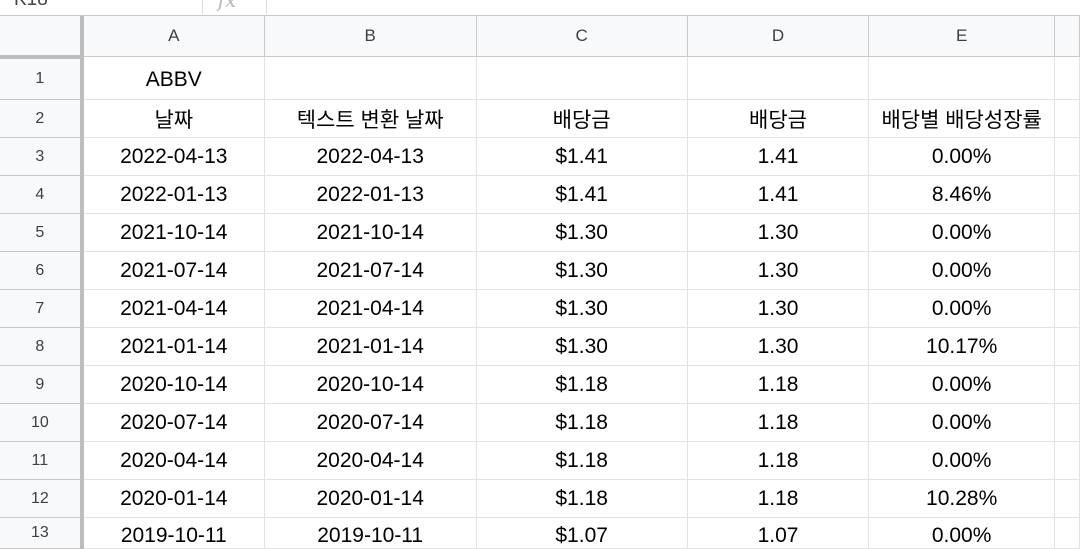 The width and height of the screenshot is (1080, 549). What do you see at coordinates (1067, 36) in the screenshot?
I see `column-header-f` at bounding box center [1067, 36].